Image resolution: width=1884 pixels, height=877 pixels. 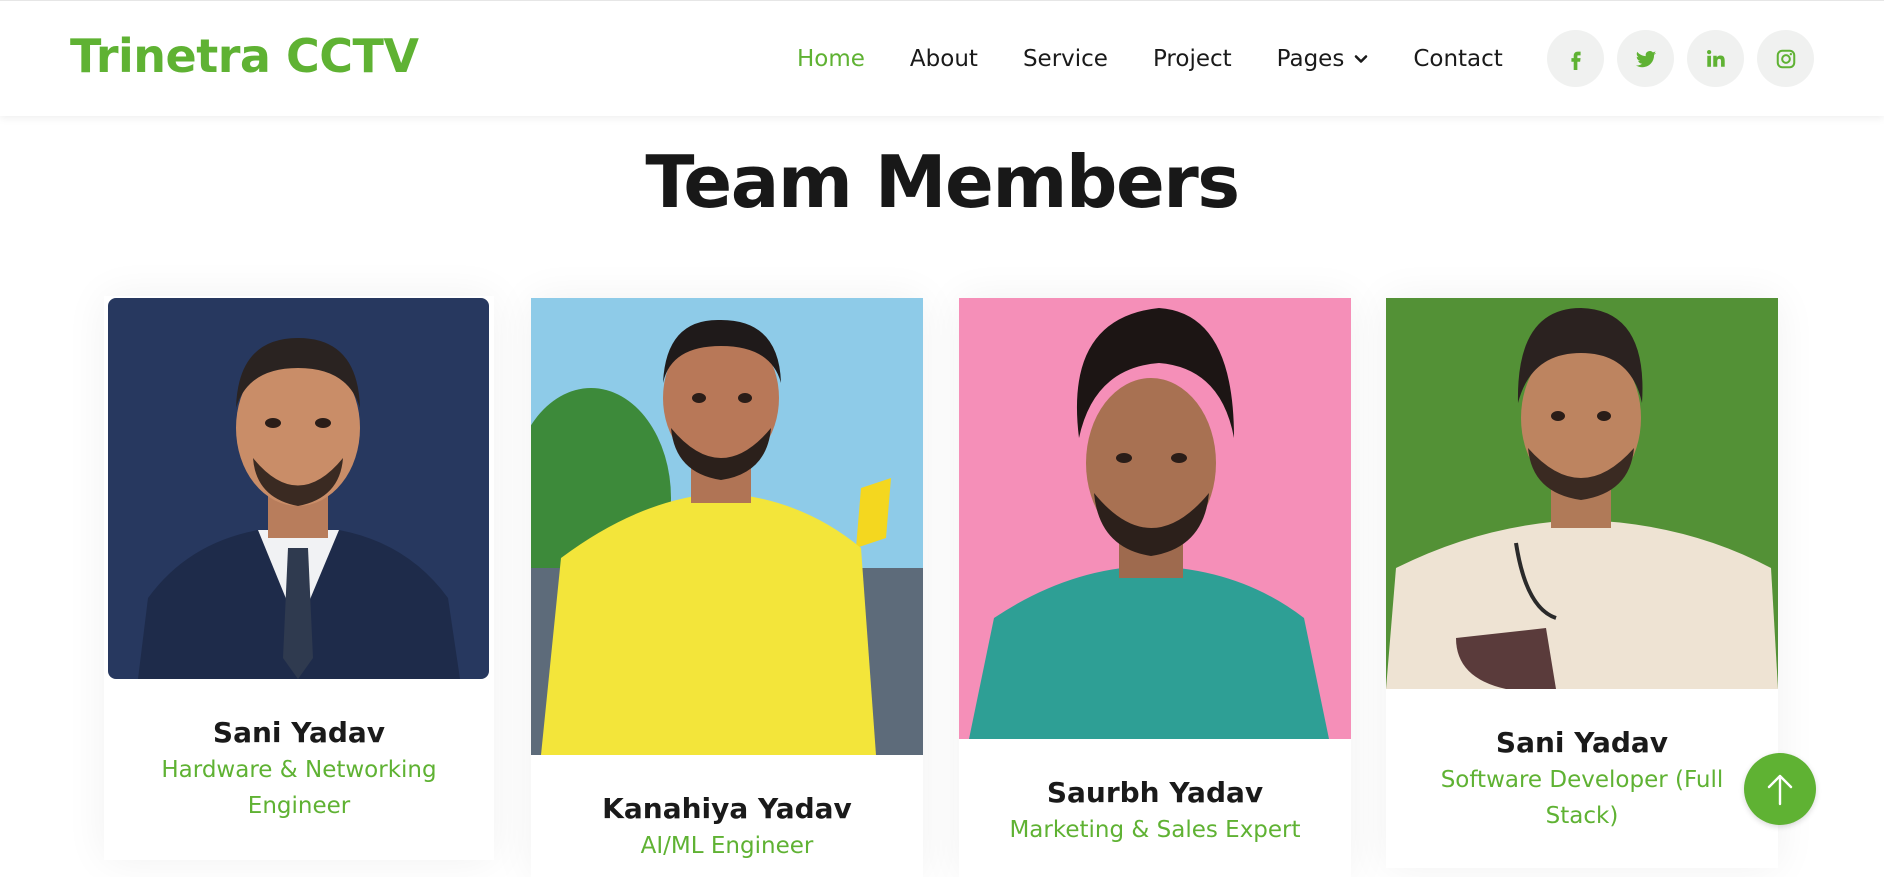 I want to click on team-member-role: AI/ML Engineer, so click(x=727, y=846).